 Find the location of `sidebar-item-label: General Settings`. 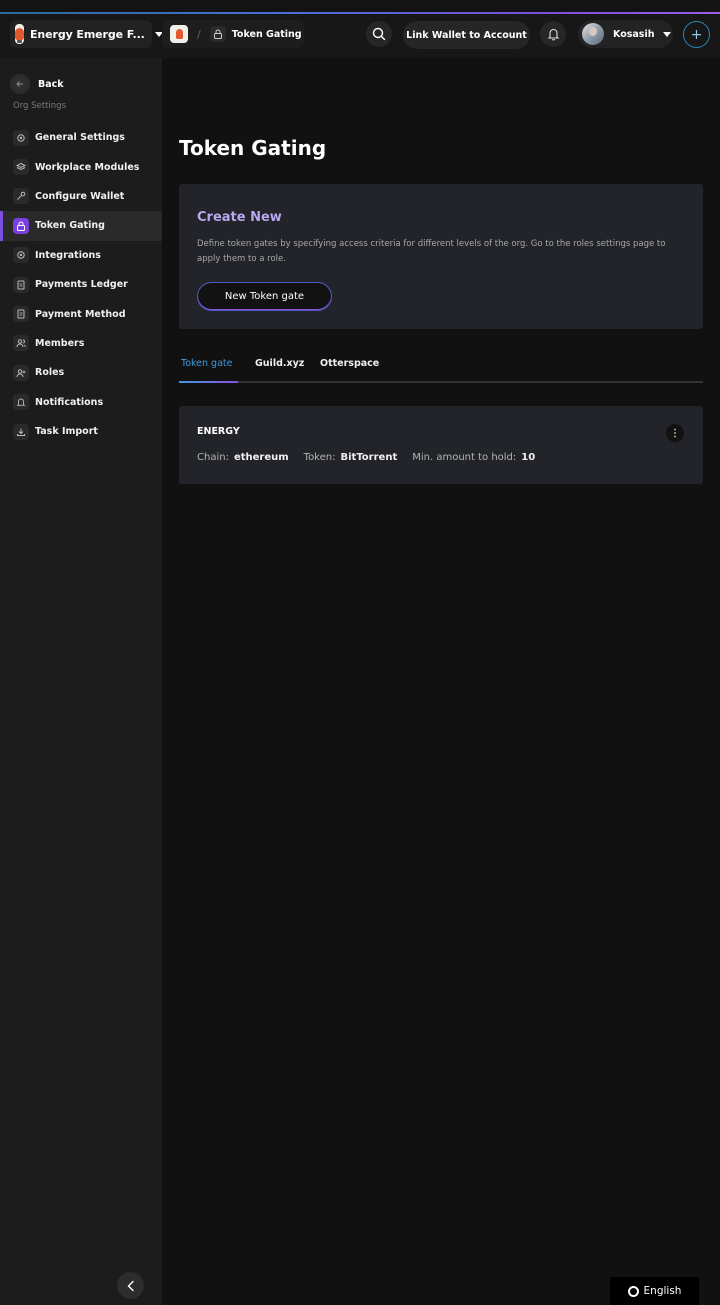

sidebar-item-label: General Settings is located at coordinates (80, 138).